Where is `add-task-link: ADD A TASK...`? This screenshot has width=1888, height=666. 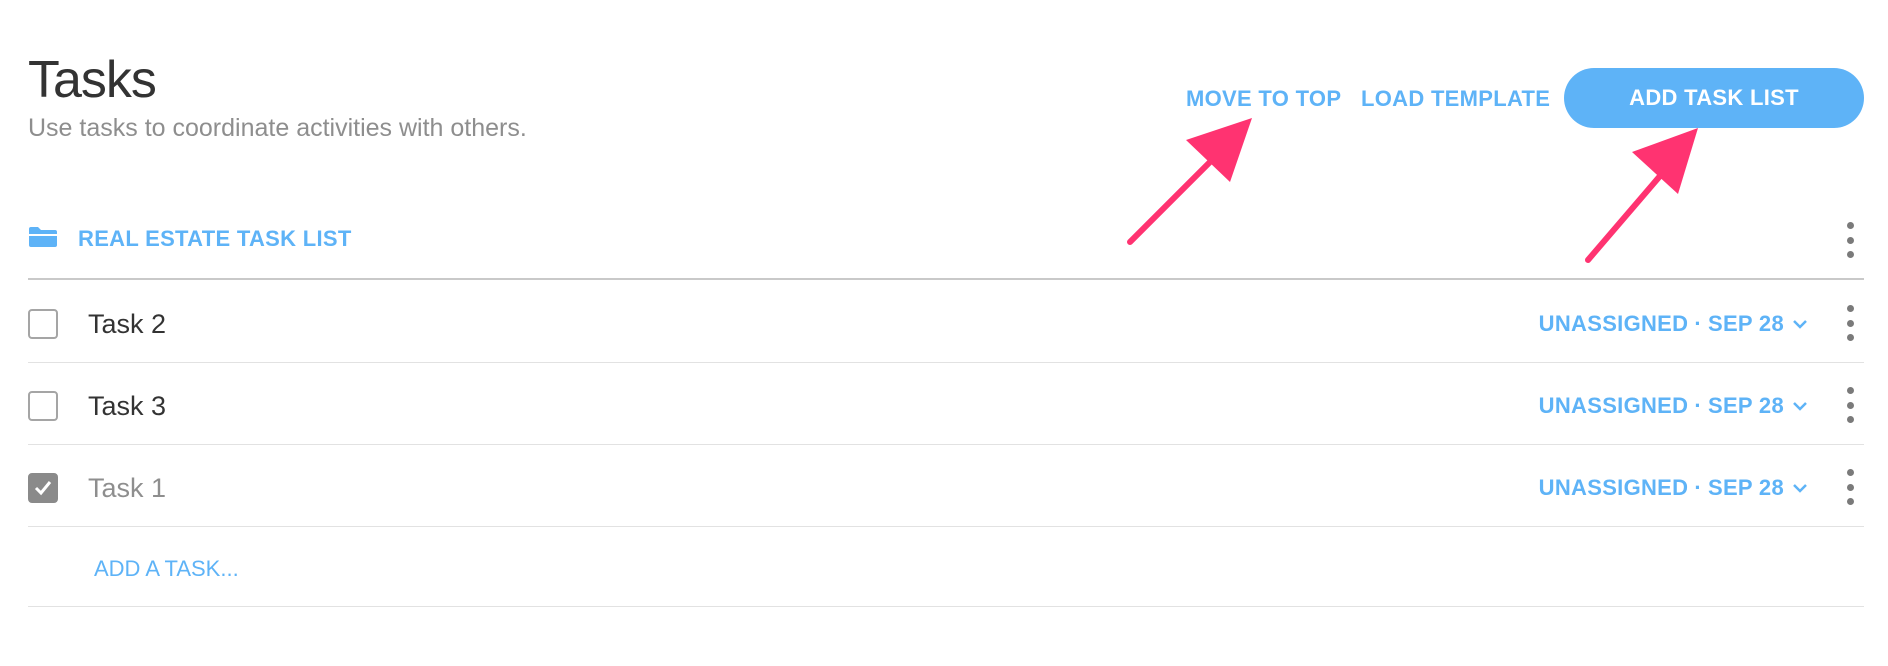
add-task-link: ADD A TASK... is located at coordinates (166, 569).